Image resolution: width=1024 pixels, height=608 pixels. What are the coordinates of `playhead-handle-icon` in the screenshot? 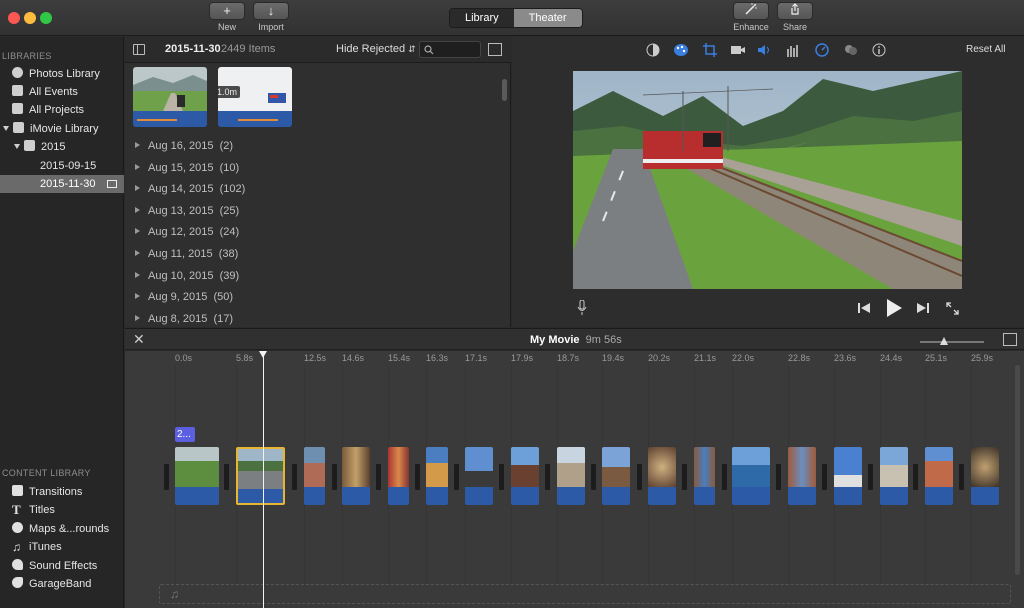 It's located at (263, 354).